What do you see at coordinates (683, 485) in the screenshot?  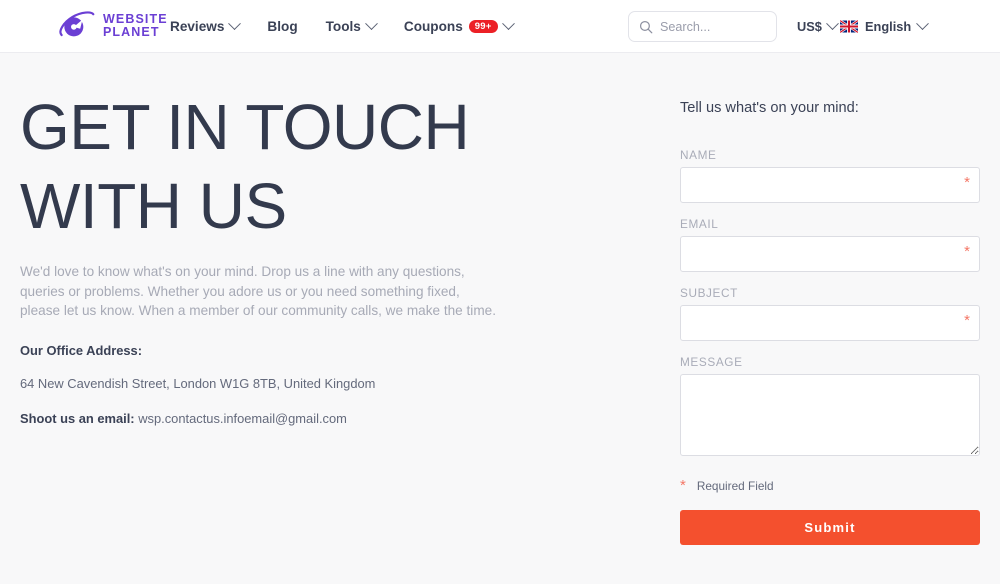 I see `required-asterisk-legend: *` at bounding box center [683, 485].